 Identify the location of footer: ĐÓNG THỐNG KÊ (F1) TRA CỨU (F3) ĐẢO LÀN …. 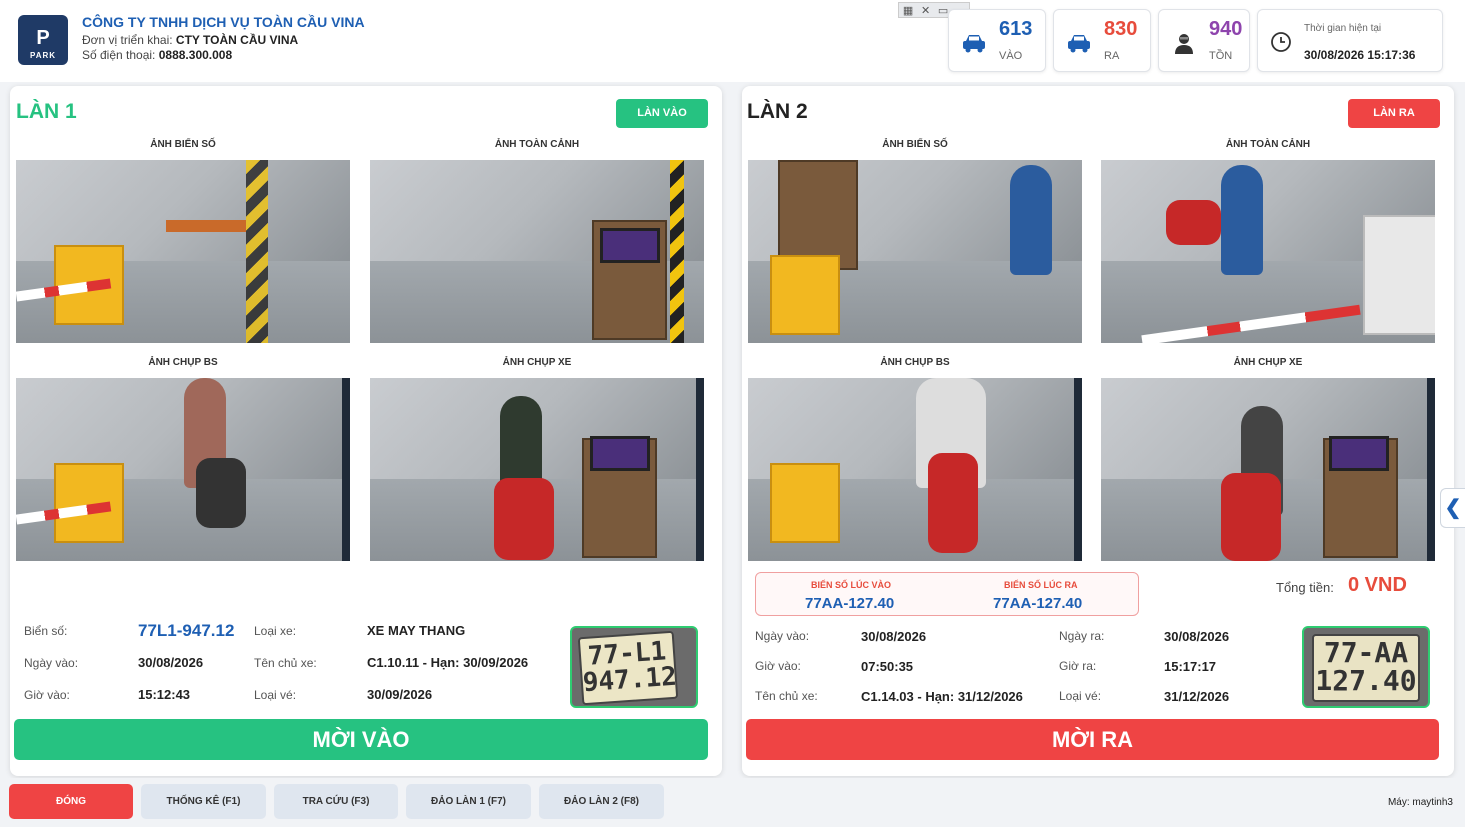
(732, 802).